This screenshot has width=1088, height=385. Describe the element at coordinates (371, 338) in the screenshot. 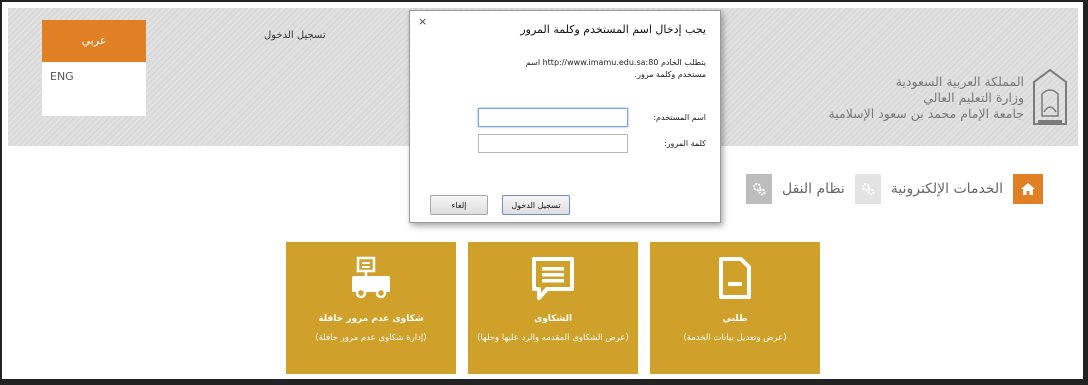

I see `tile-description: (إدارة شكاوى عدم مرور حافلة)` at that location.